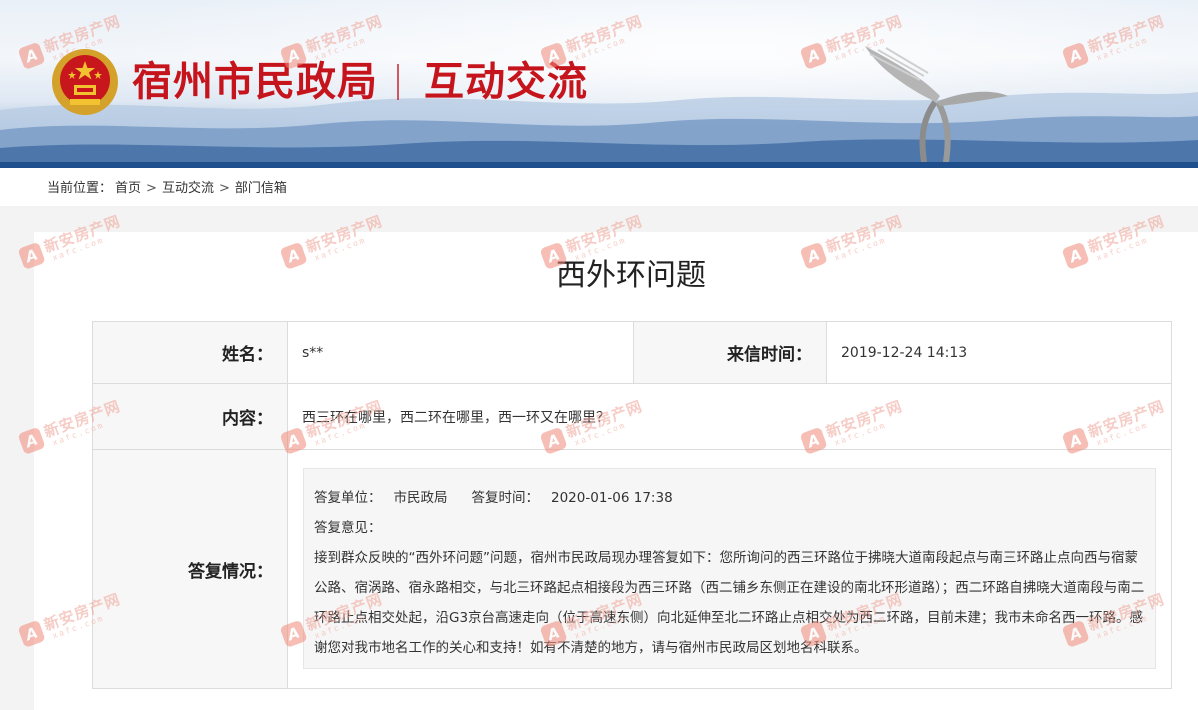  Describe the element at coordinates (729, 417) in the screenshot. I see `content-value: 西三环在哪里，西二环在哪里，西一环又在哪里？` at that location.